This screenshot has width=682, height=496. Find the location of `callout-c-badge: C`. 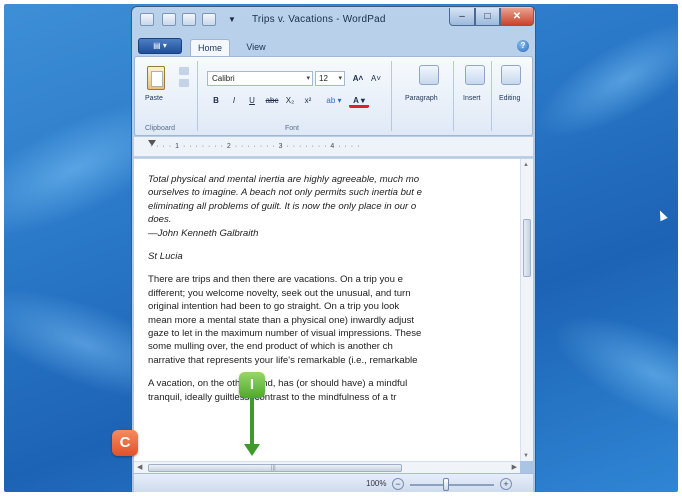

callout-c-badge: C is located at coordinates (125, 443).